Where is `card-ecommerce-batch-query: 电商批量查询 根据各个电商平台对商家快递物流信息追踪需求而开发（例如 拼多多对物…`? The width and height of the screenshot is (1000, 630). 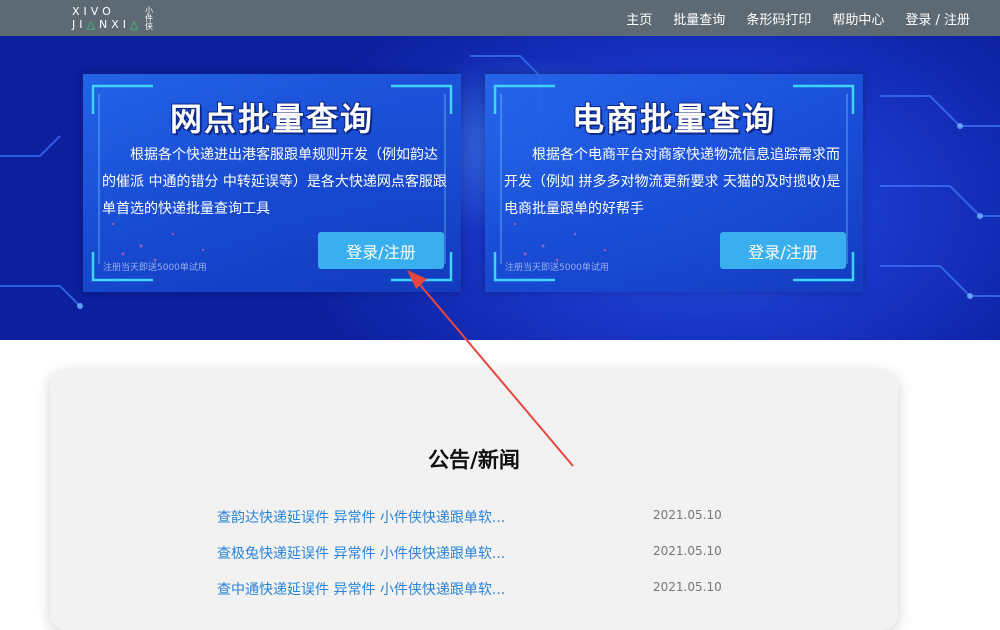 card-ecommerce-batch-query: 电商批量查询 根据各个电商平台对商家快递物流信息追踪需求而开发（例如 拼多多对物… is located at coordinates (674, 183).